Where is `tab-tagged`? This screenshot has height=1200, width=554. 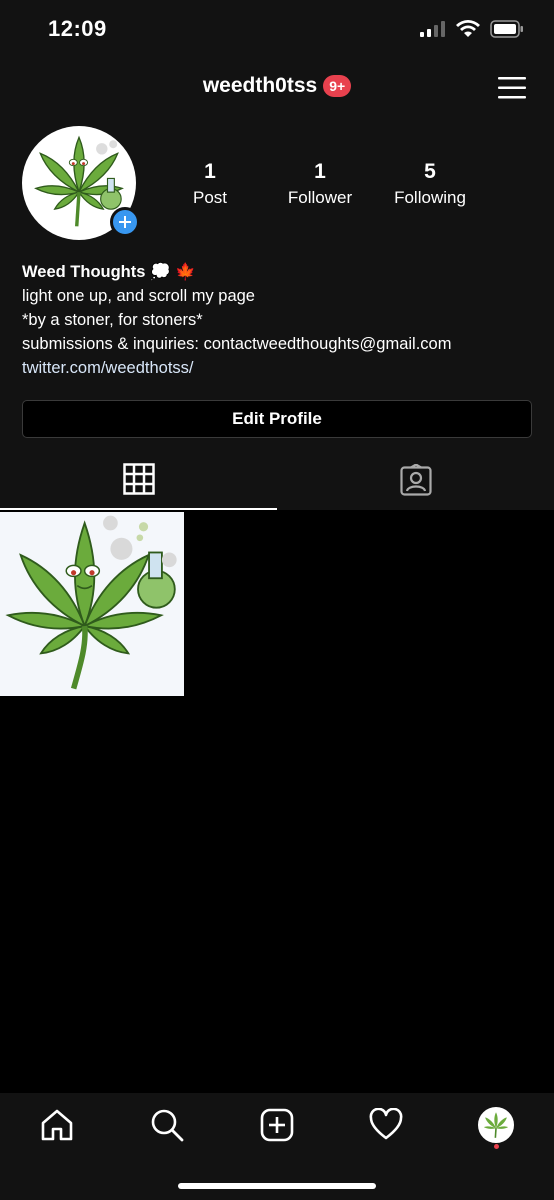
tab-tagged is located at coordinates (415, 480).